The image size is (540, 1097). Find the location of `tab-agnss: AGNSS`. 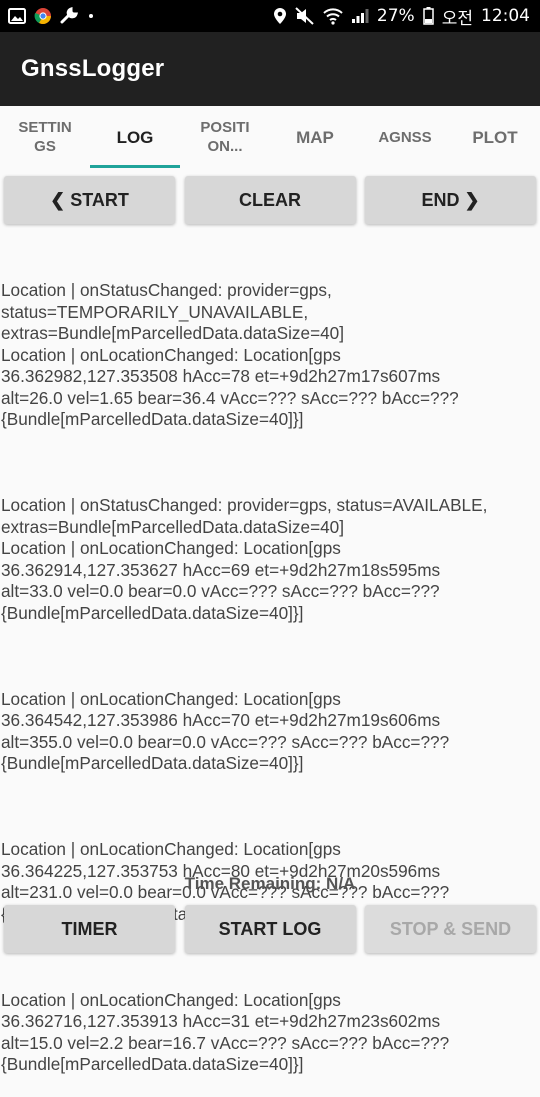

tab-agnss: AGNSS is located at coordinates (405, 137).